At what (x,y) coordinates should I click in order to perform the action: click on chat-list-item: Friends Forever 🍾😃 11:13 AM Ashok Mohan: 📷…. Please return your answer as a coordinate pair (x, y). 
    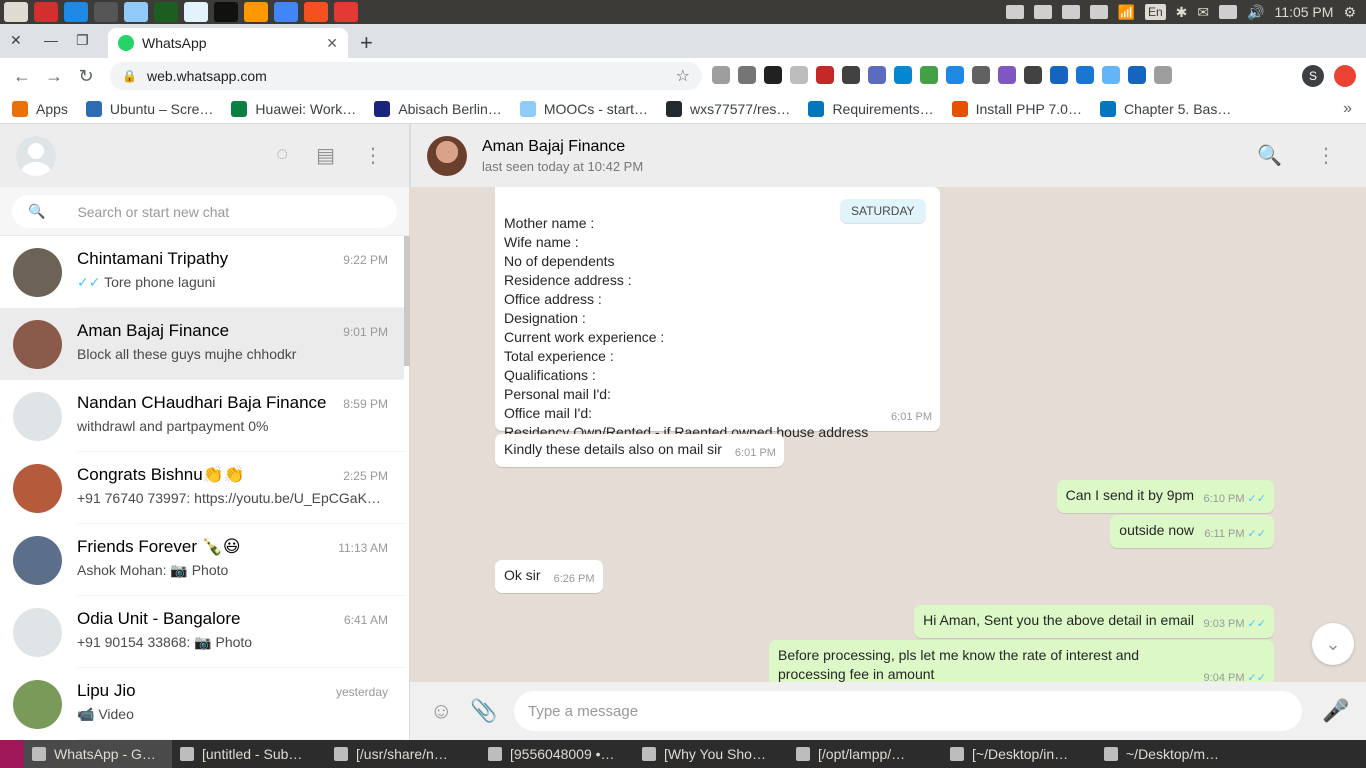
    Looking at the image, I should click on (202, 560).